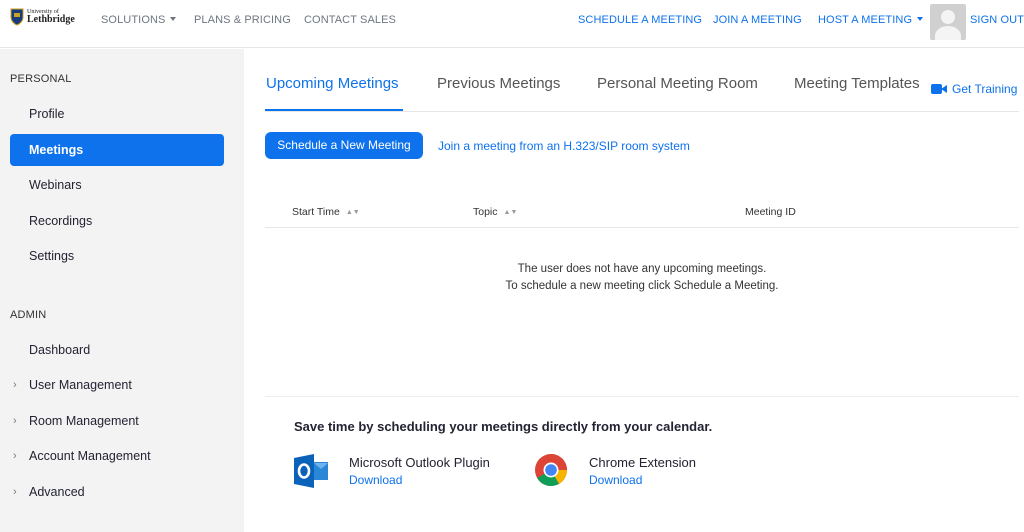 The width and height of the screenshot is (1024, 532). I want to click on tabs-divider, so click(642, 111).